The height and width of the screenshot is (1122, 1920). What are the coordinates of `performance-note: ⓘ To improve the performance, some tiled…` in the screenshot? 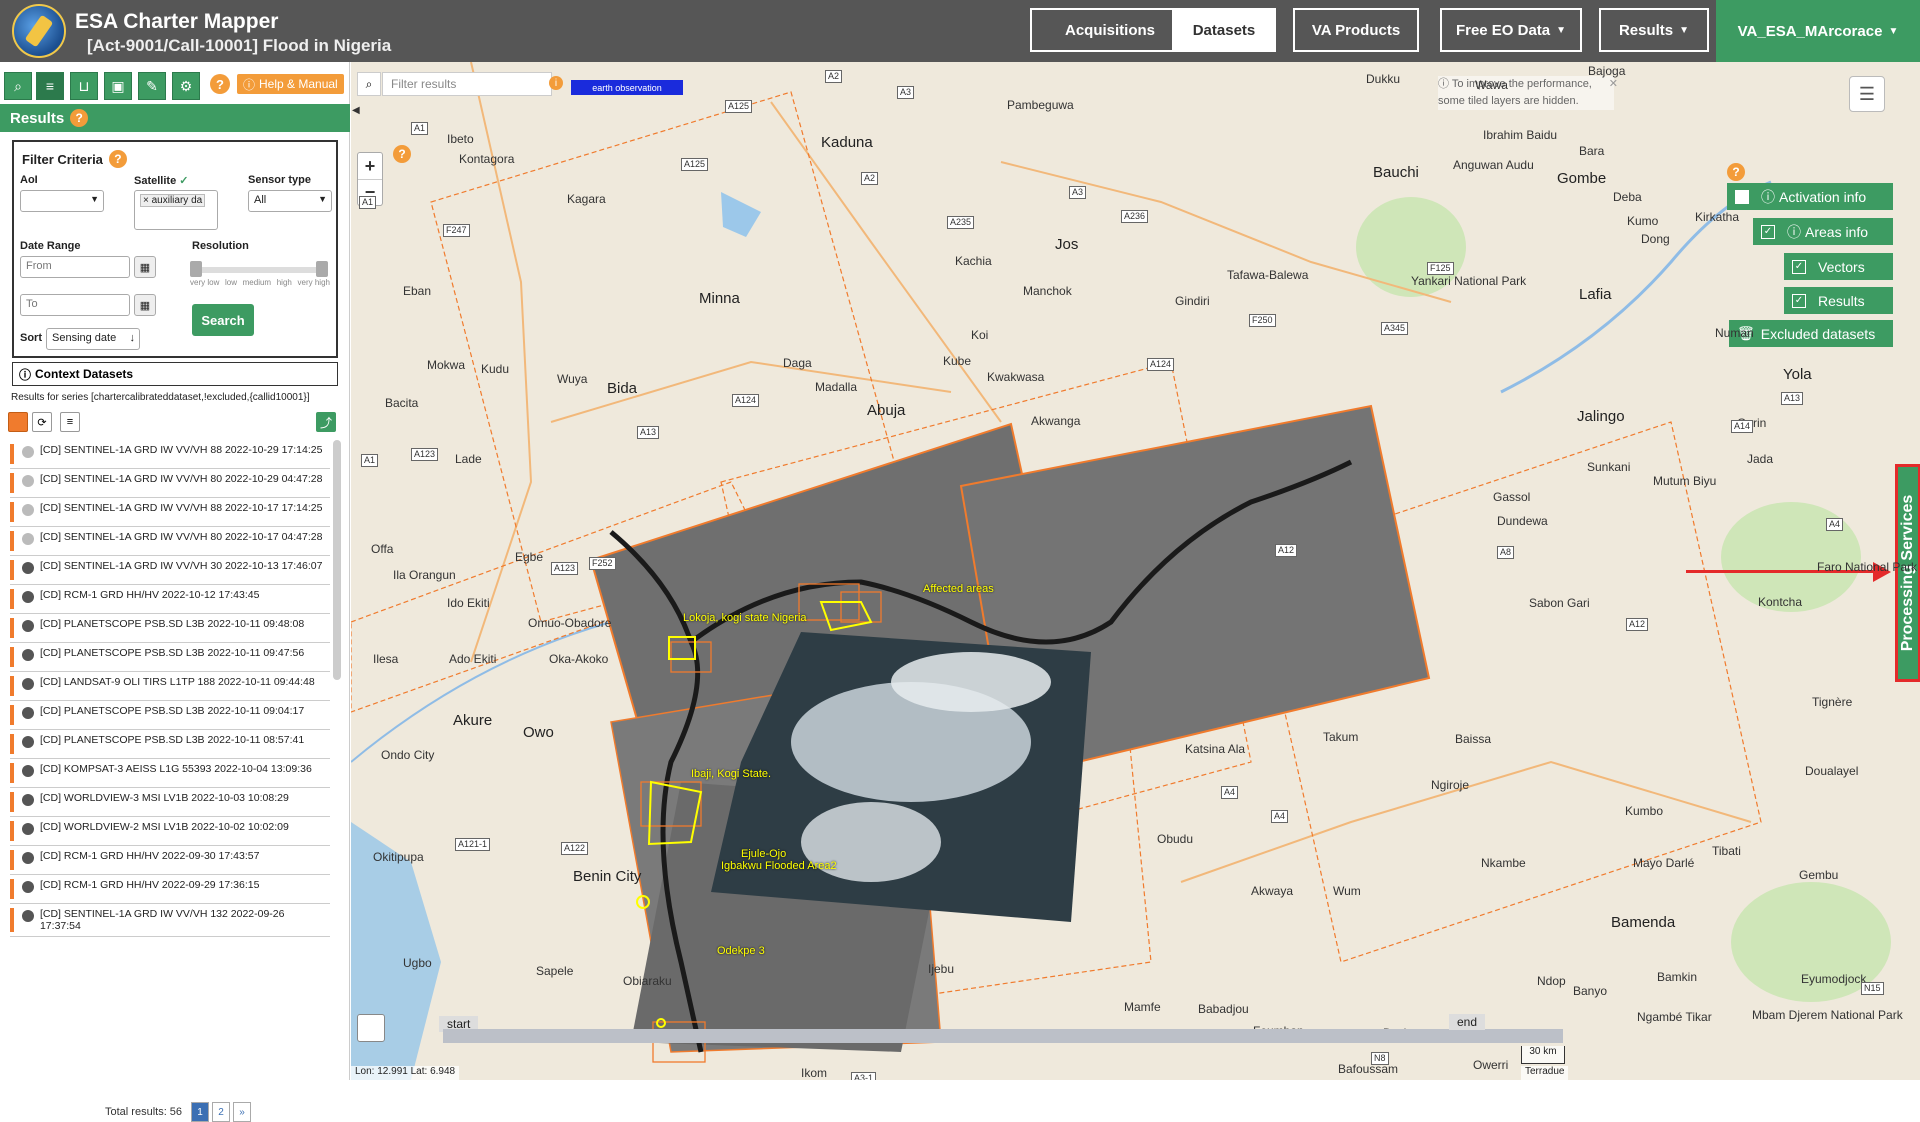 It's located at (1528, 93).